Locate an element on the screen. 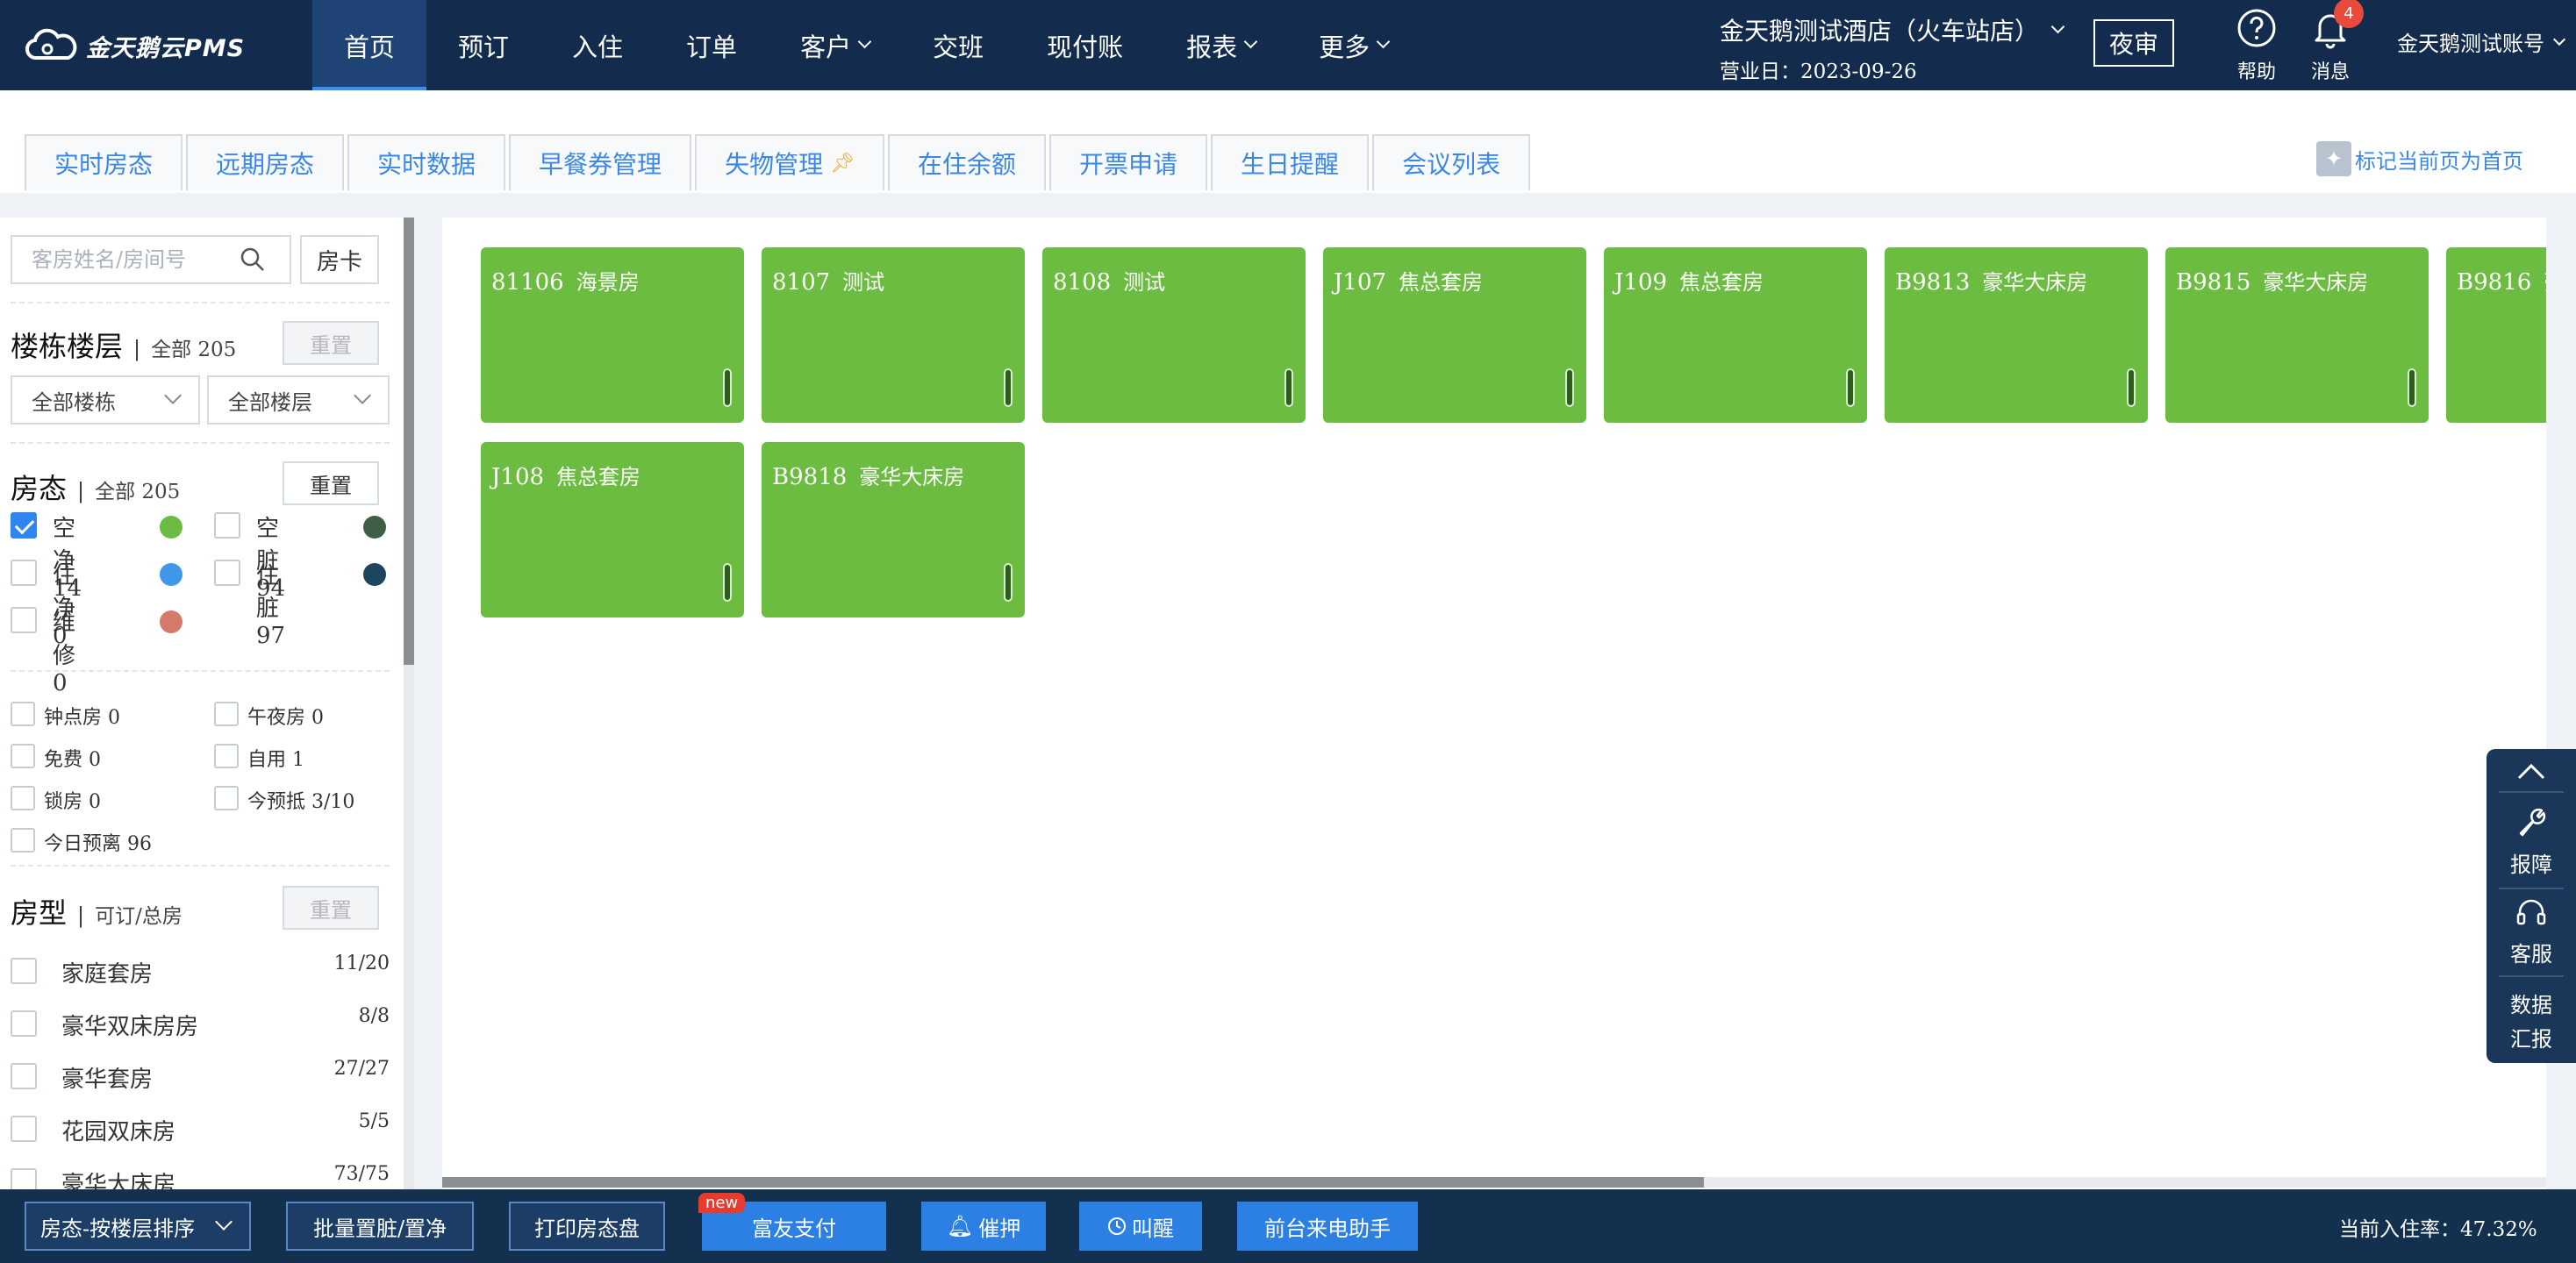  nav-item: 现付账 is located at coordinates (1085, 45).